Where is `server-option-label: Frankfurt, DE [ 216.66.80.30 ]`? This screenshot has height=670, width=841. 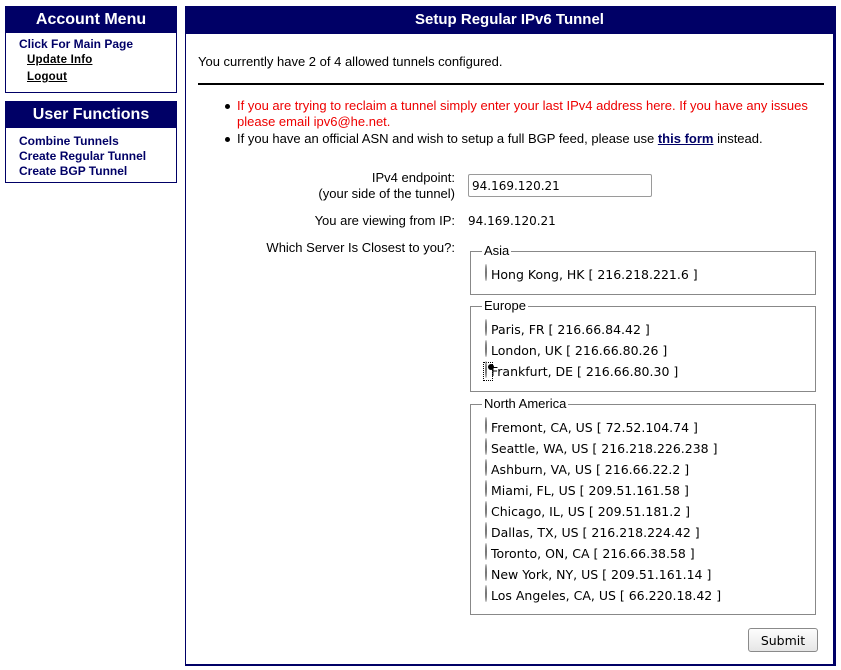 server-option-label: Frankfurt, DE [ 216.66.80.30 ] is located at coordinates (585, 371).